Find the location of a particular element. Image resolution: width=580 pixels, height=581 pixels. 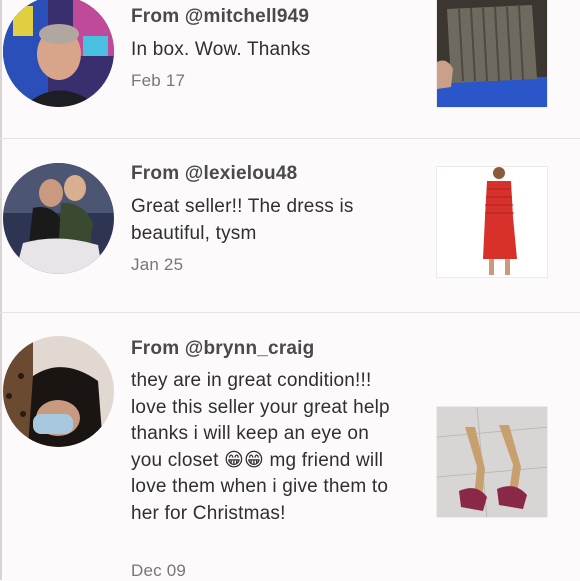

review-from: From @brynn_craig is located at coordinates (222, 349).